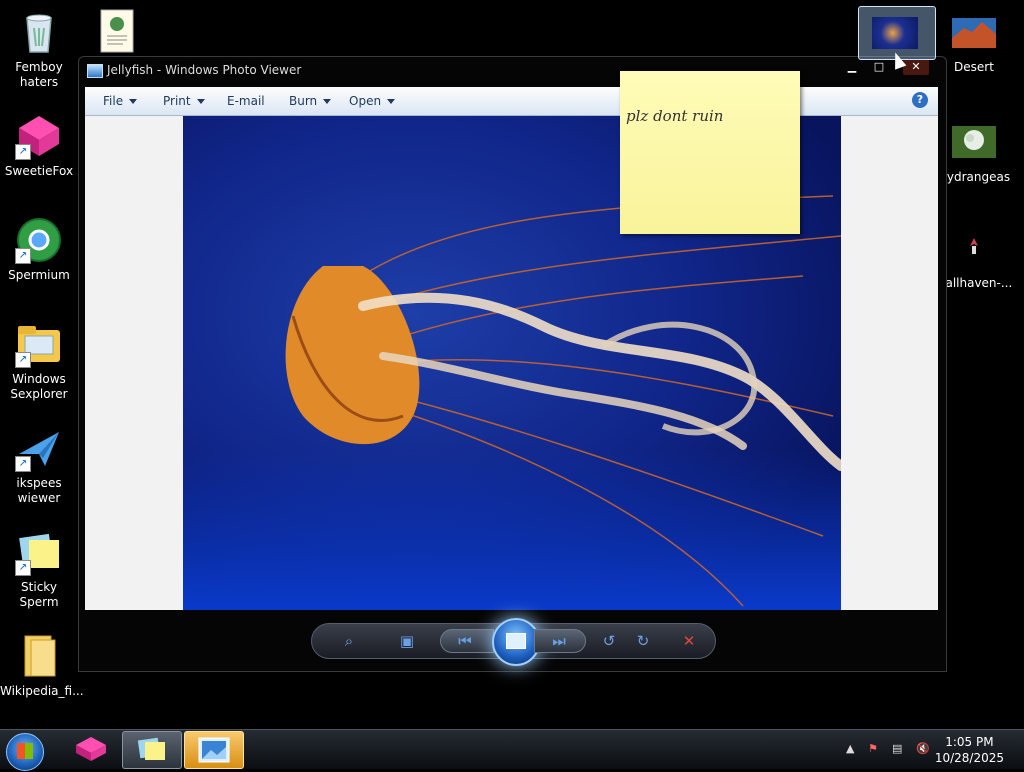  I want to click on sweetiefox-app-icon: ↗, so click(39, 136).